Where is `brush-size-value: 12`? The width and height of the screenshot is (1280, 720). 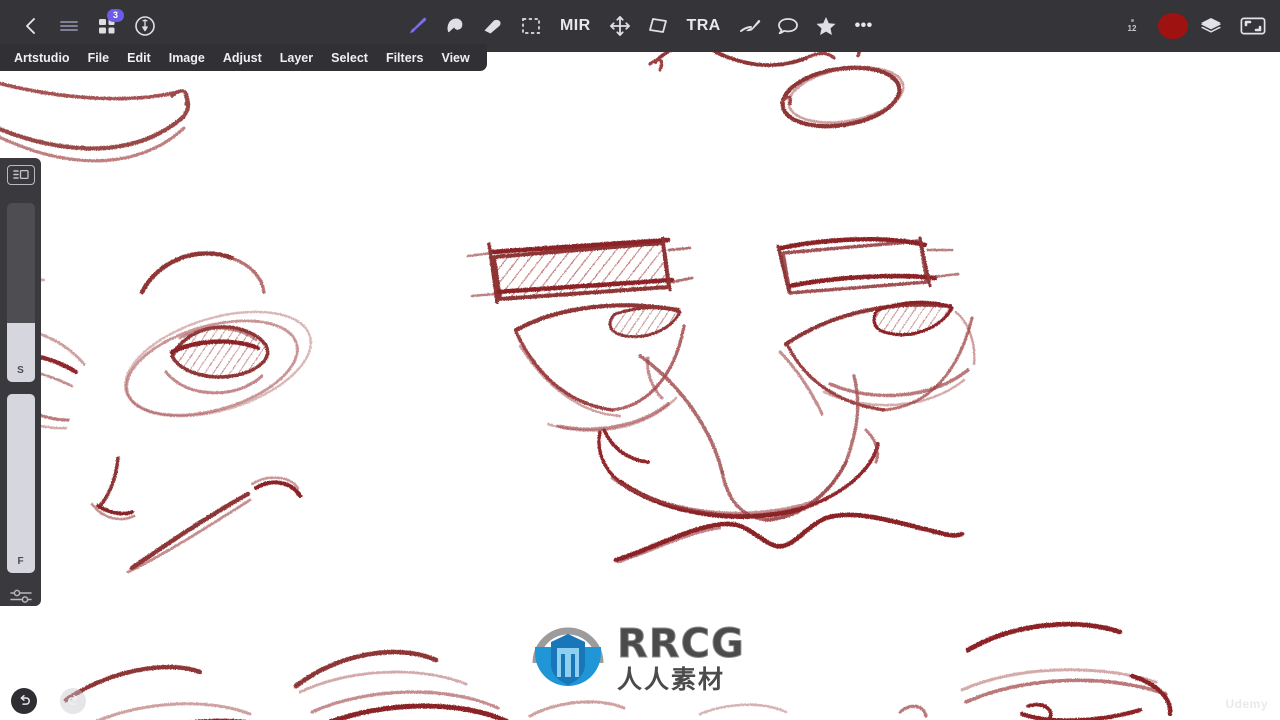
brush-size-value: 12 is located at coordinates (1132, 28).